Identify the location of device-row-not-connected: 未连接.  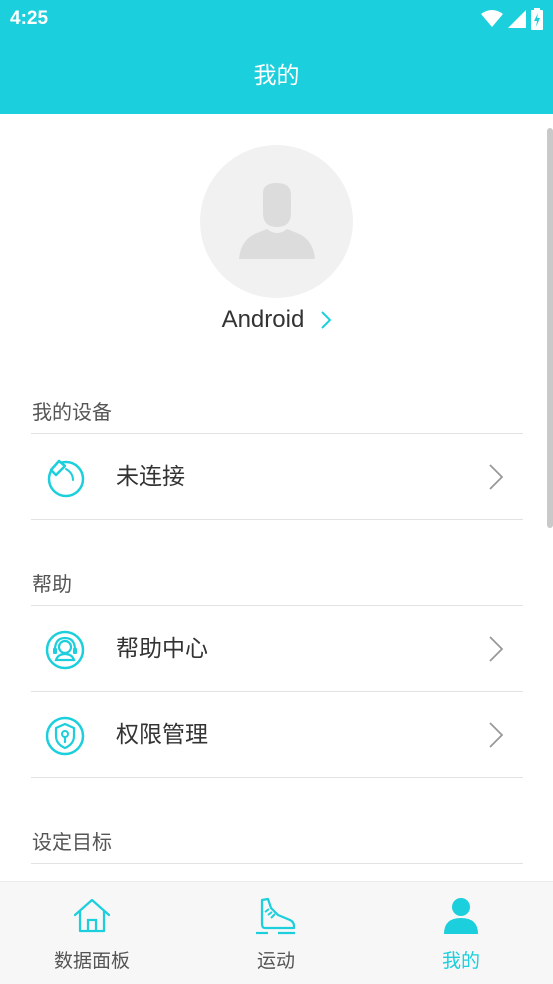
(277, 477).